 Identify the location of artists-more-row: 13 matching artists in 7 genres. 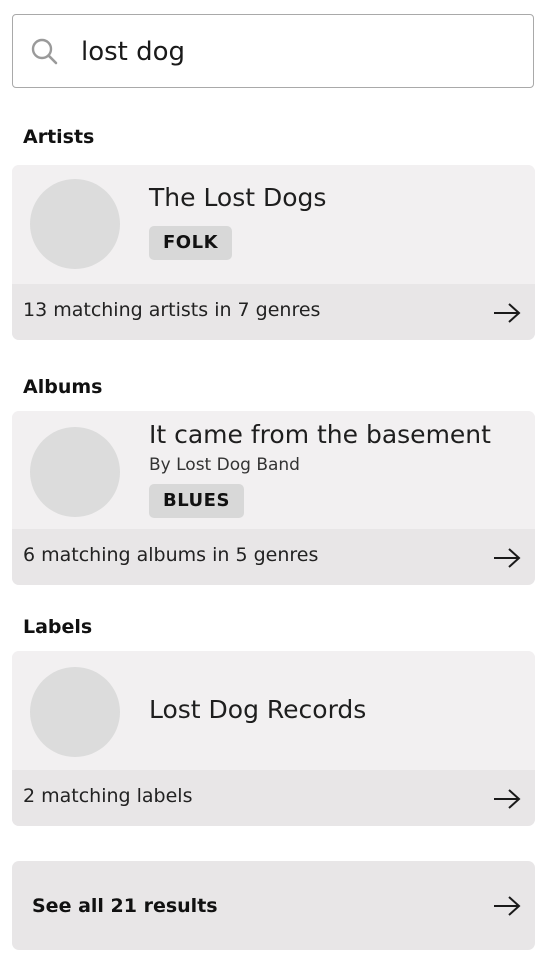
(273, 312).